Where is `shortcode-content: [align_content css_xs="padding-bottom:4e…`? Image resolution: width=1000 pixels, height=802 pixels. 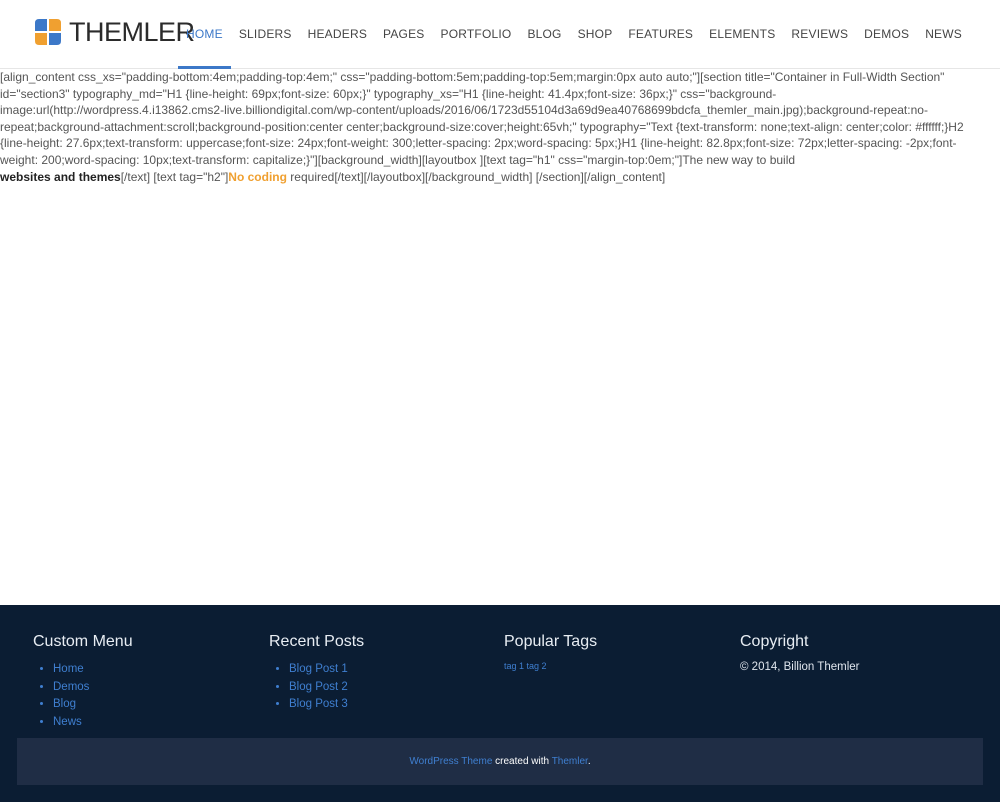
shortcode-content: [align_content css_xs="padding-bottom:4e… is located at coordinates (500, 127).